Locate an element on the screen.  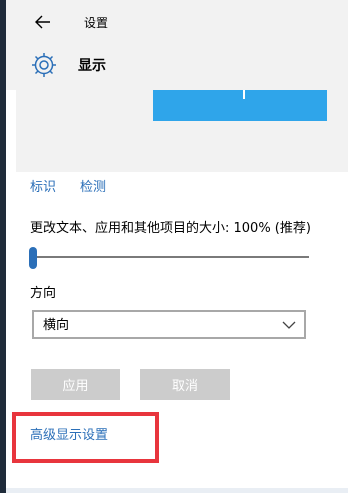
scale-slider-thumb is located at coordinates (33, 258).